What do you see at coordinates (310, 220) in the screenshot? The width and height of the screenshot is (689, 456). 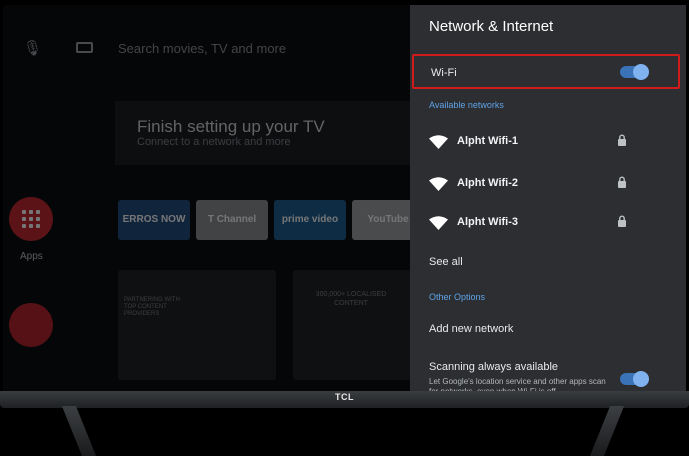 I see `app-tile-primevideo: prime video` at bounding box center [310, 220].